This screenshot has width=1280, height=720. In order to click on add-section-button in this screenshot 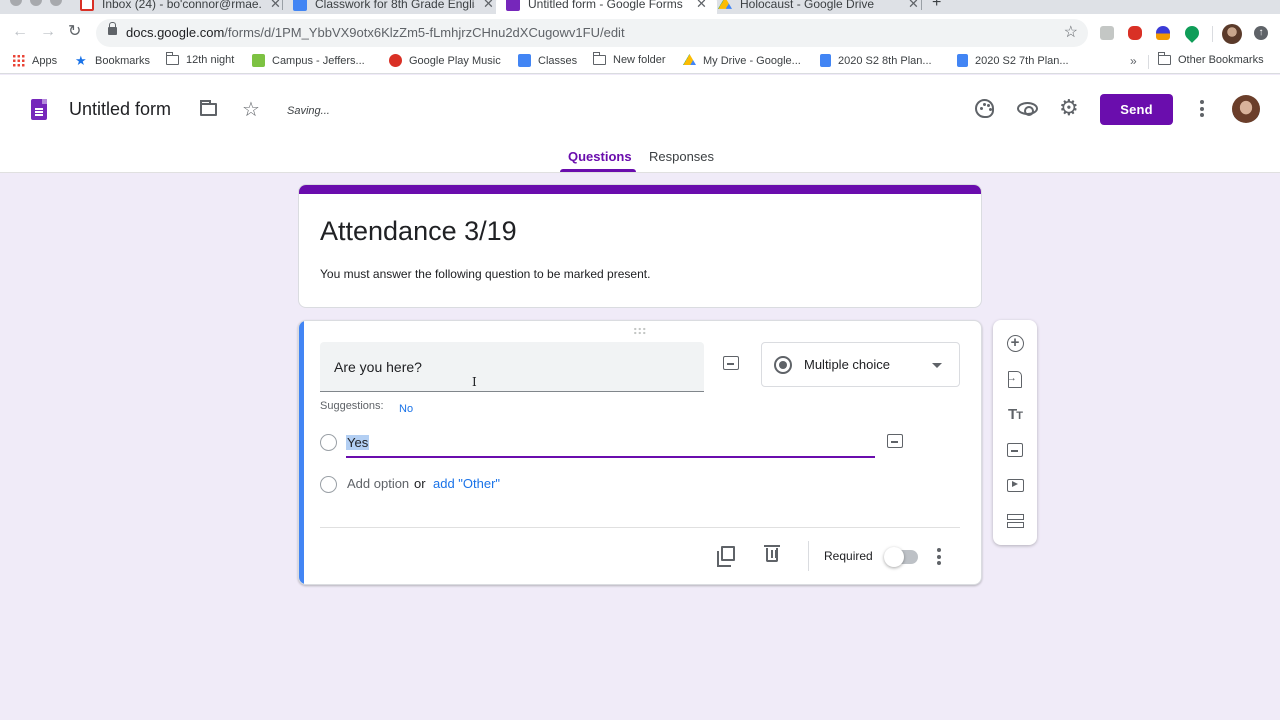, I will do `click(1015, 521)`.